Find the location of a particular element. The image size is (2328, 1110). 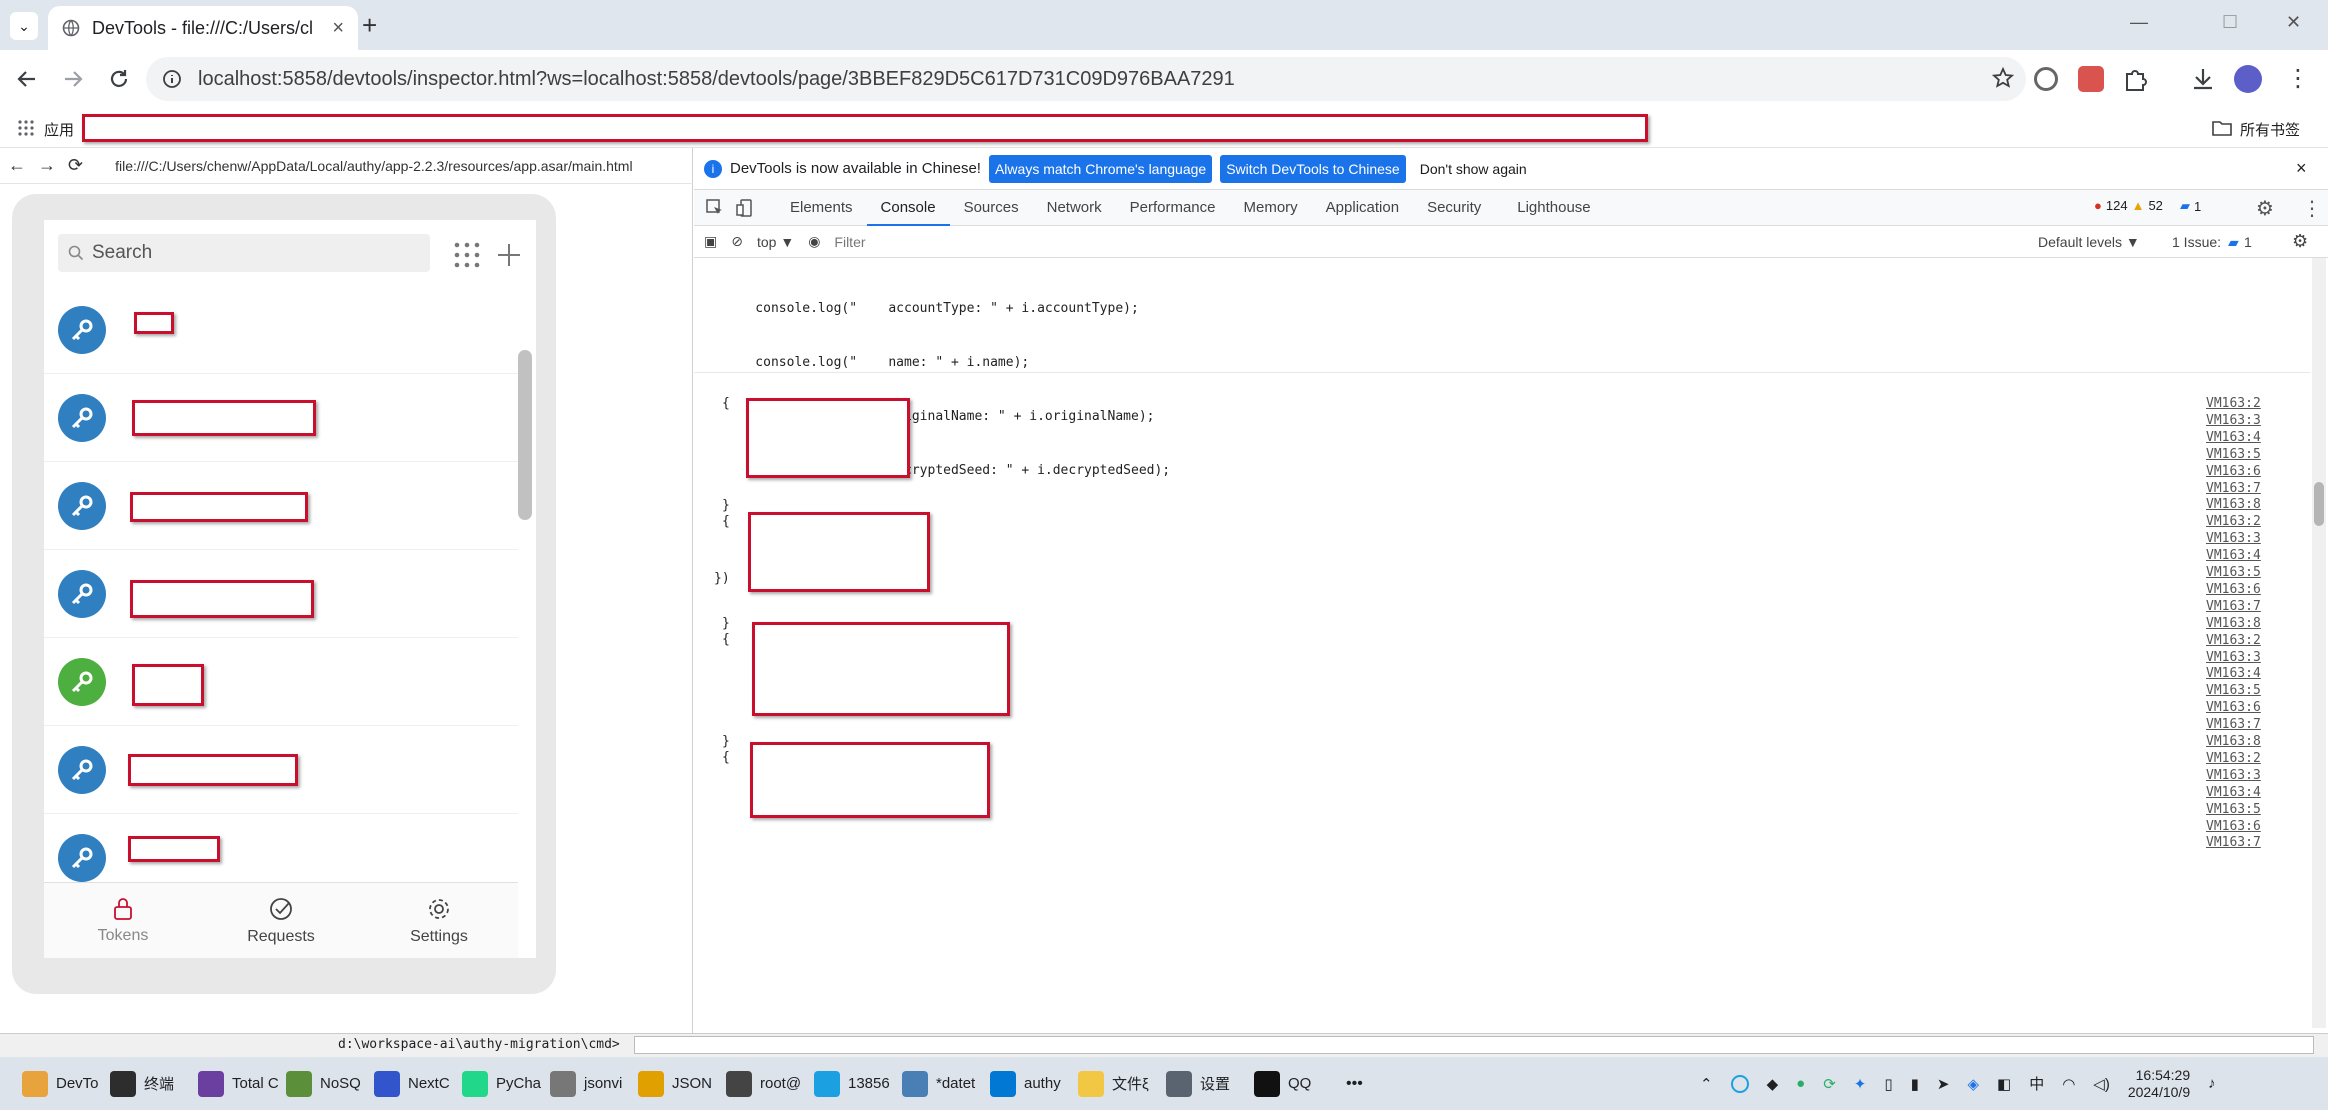

match-language-button: Always match Chrome's language is located at coordinates (1100, 168).